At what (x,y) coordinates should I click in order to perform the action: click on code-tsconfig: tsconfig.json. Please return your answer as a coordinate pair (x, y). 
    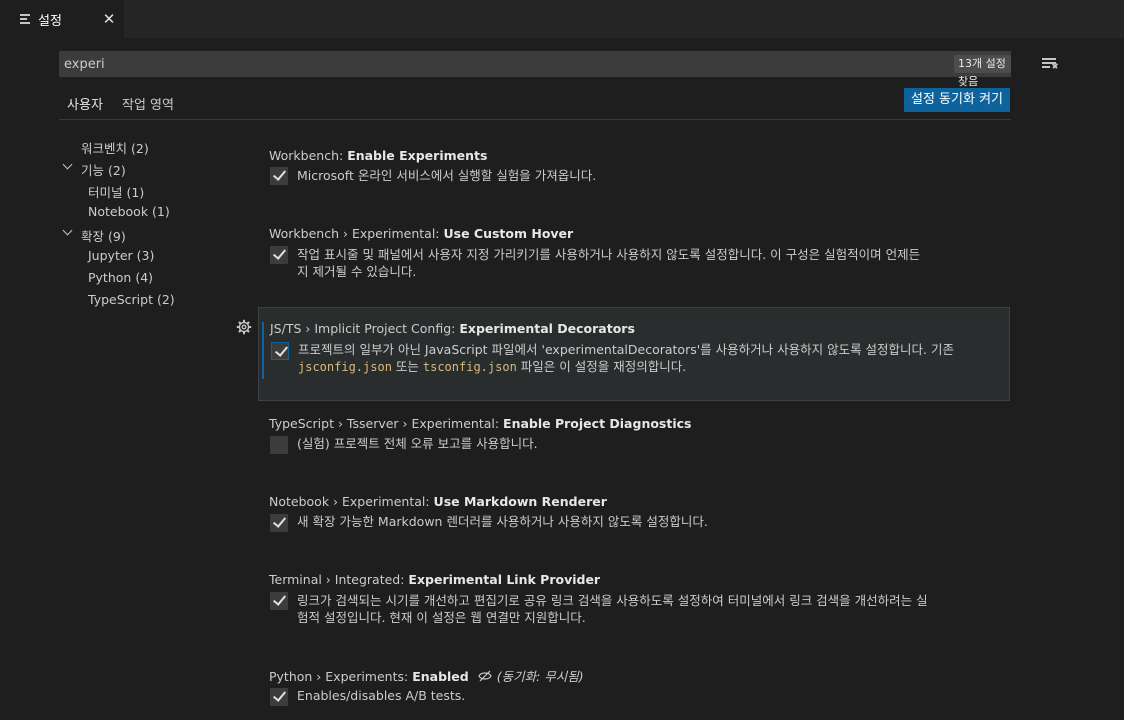
    Looking at the image, I should click on (469, 367).